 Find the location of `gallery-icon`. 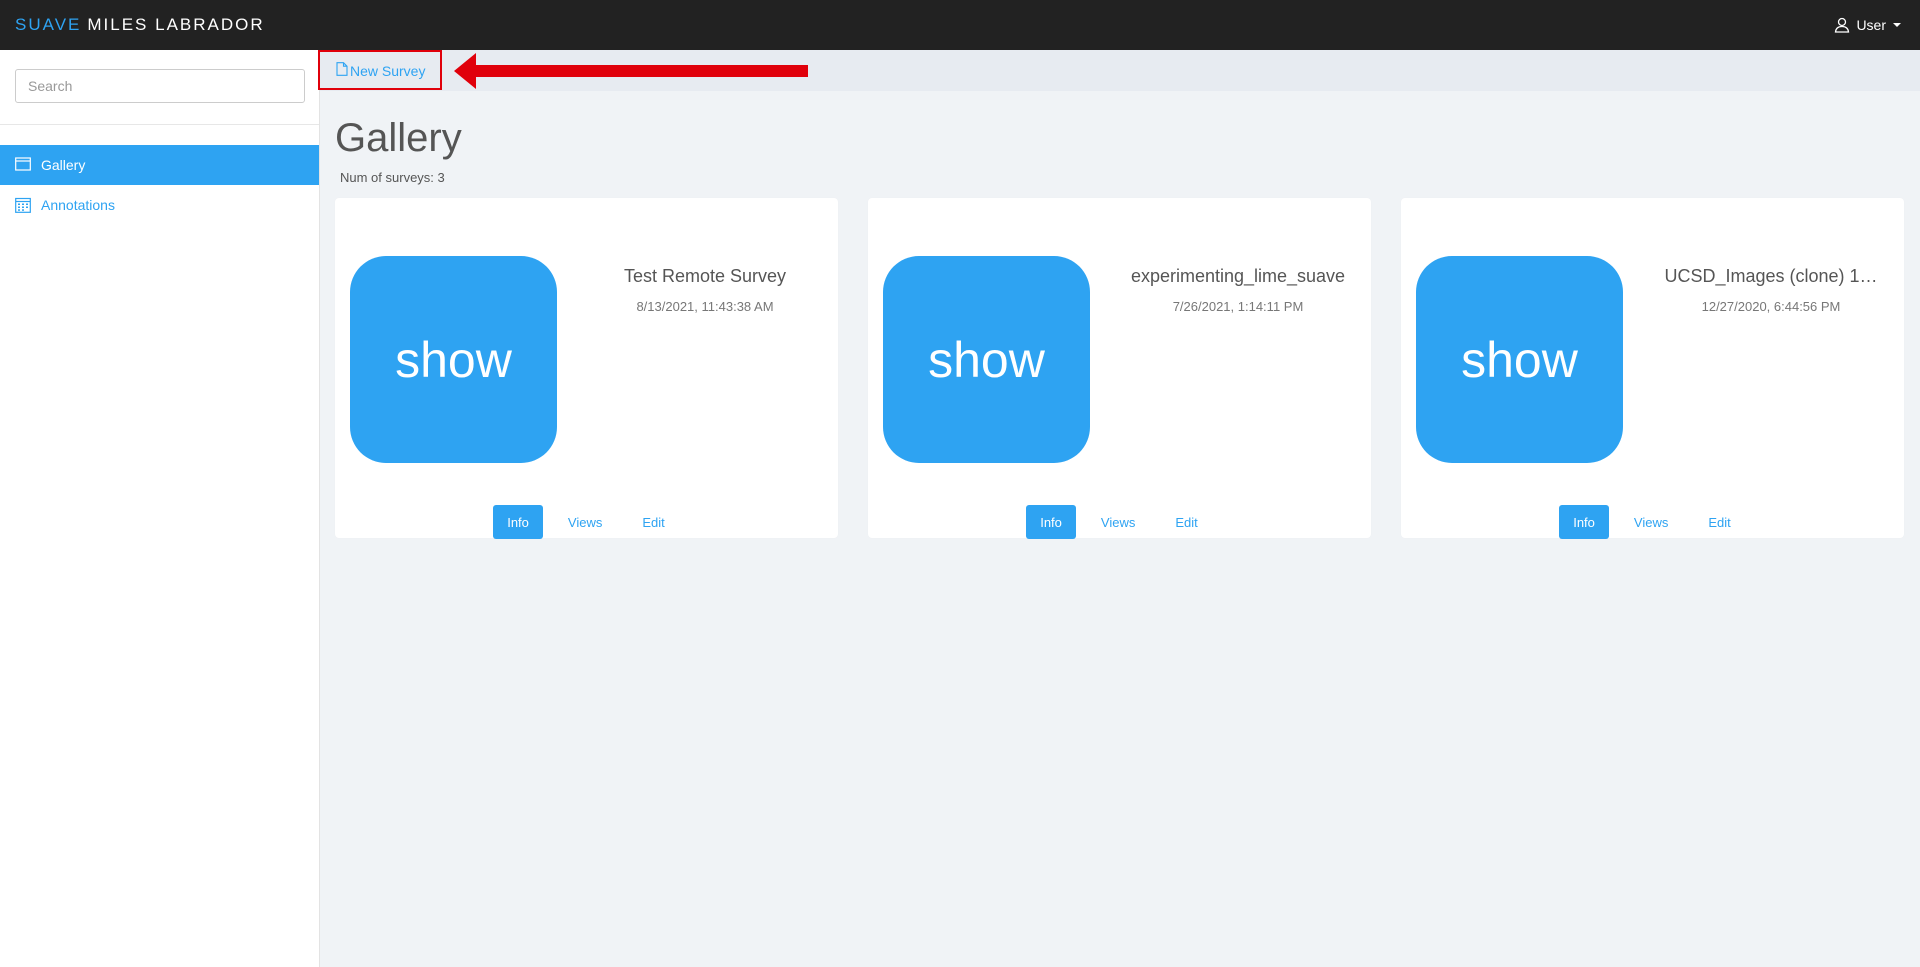

gallery-icon is located at coordinates (23, 165).